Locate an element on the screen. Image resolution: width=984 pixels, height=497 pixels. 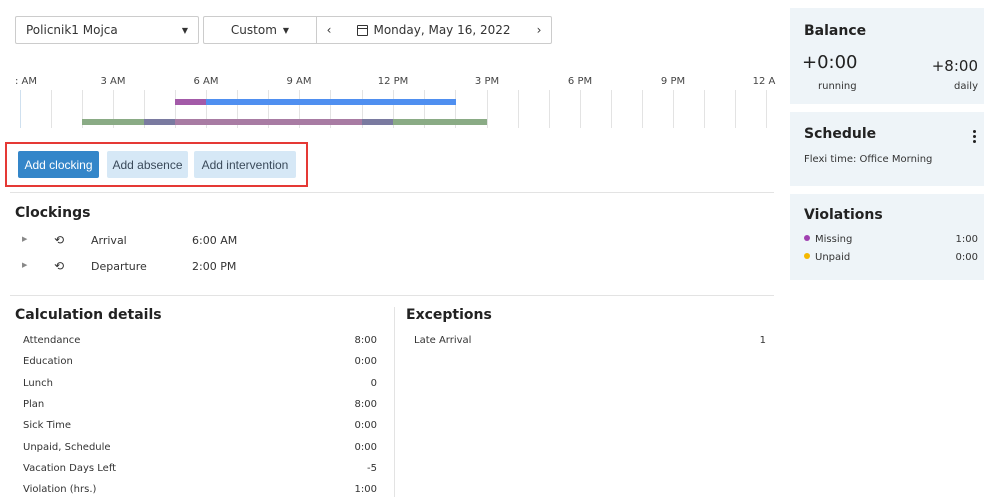
calc-label: Sick Time is located at coordinates (47, 425).